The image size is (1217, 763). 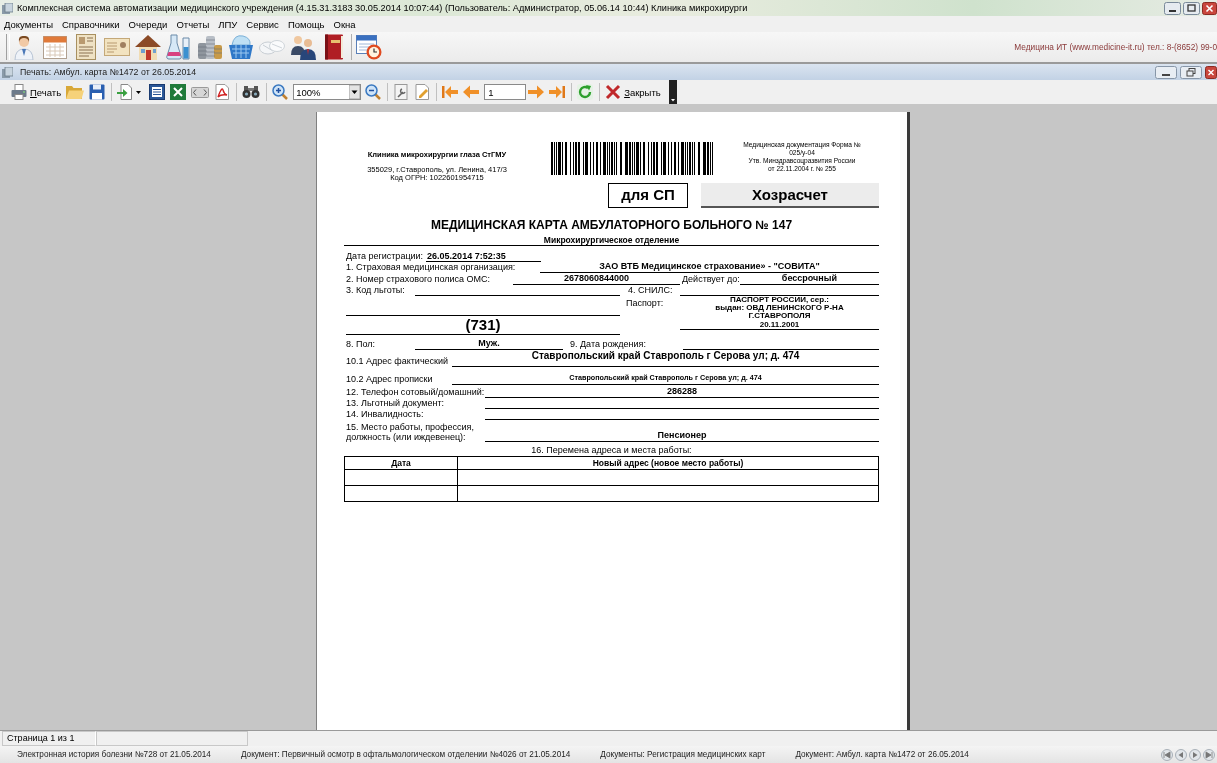 What do you see at coordinates (389, 379) in the screenshot?
I see `field-label: 10.2 Адрес прописки` at bounding box center [389, 379].